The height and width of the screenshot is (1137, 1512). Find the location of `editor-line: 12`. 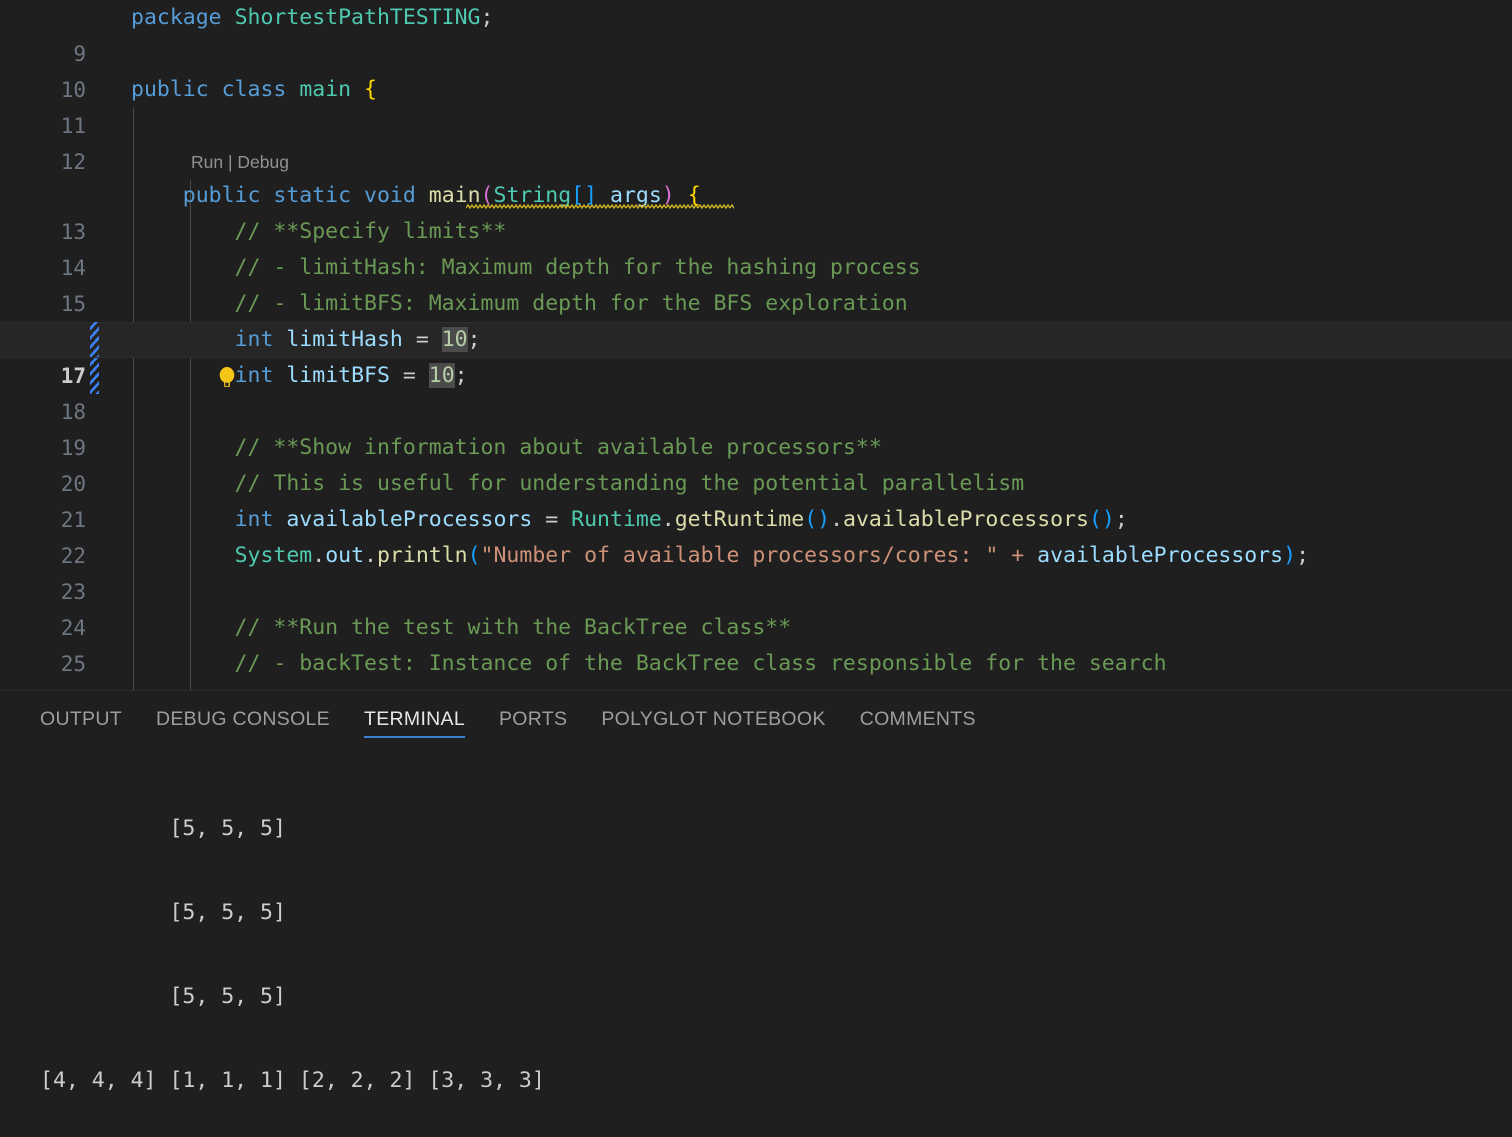

editor-line: 12 is located at coordinates (756, 141).